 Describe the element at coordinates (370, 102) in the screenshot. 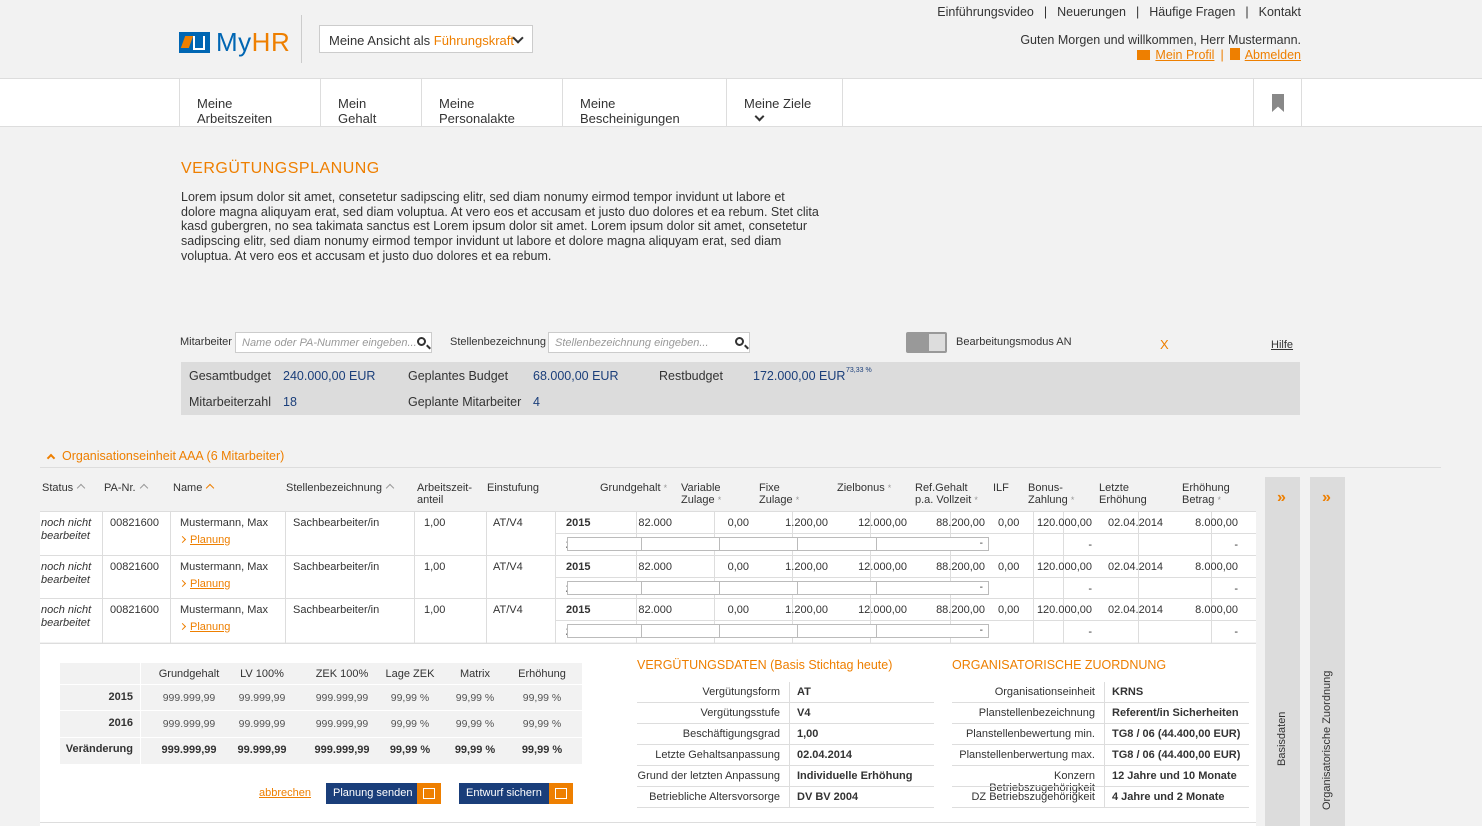

I see `nav-gehalt: Mein Gehalt` at that location.